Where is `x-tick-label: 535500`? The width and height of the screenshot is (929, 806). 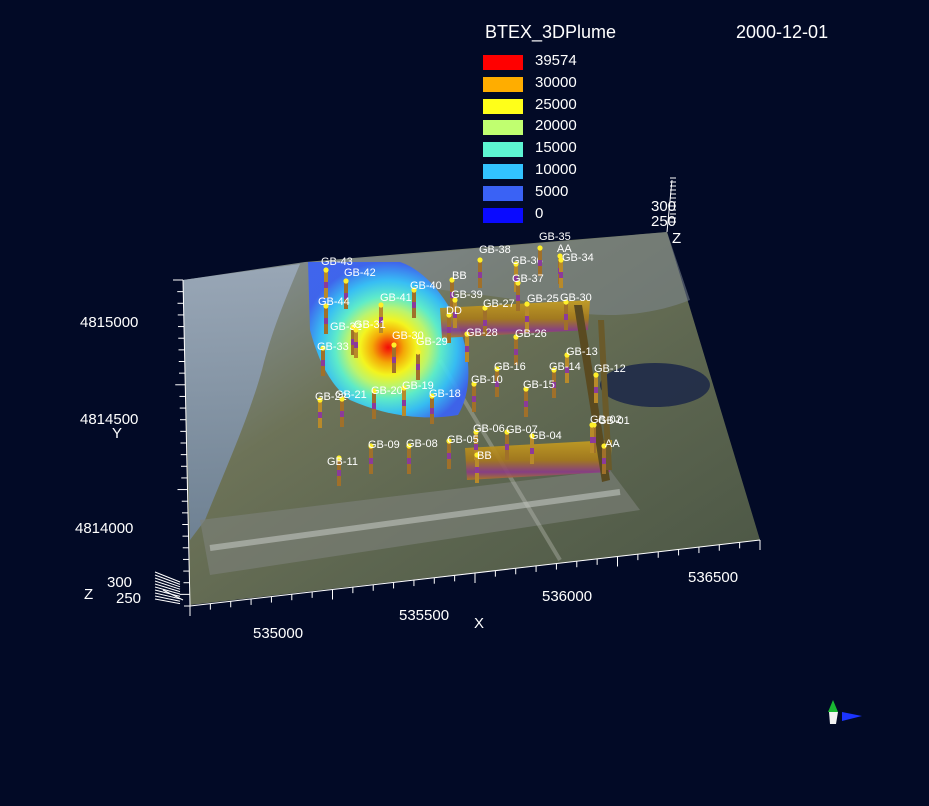 x-tick-label: 535500 is located at coordinates (424, 615).